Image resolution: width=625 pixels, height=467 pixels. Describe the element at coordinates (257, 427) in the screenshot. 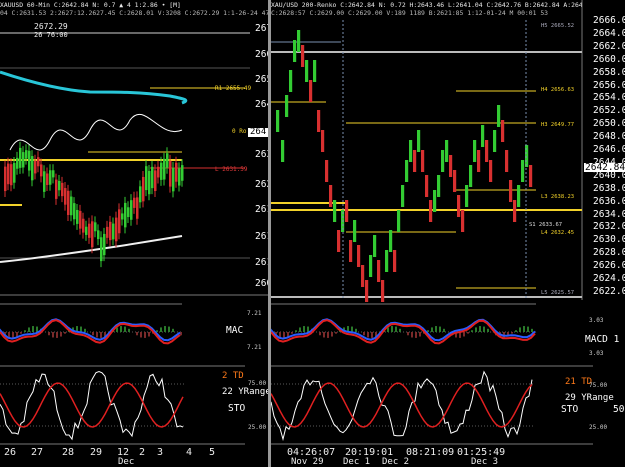

I see `left-stoch-tick-25: 25.00` at that location.